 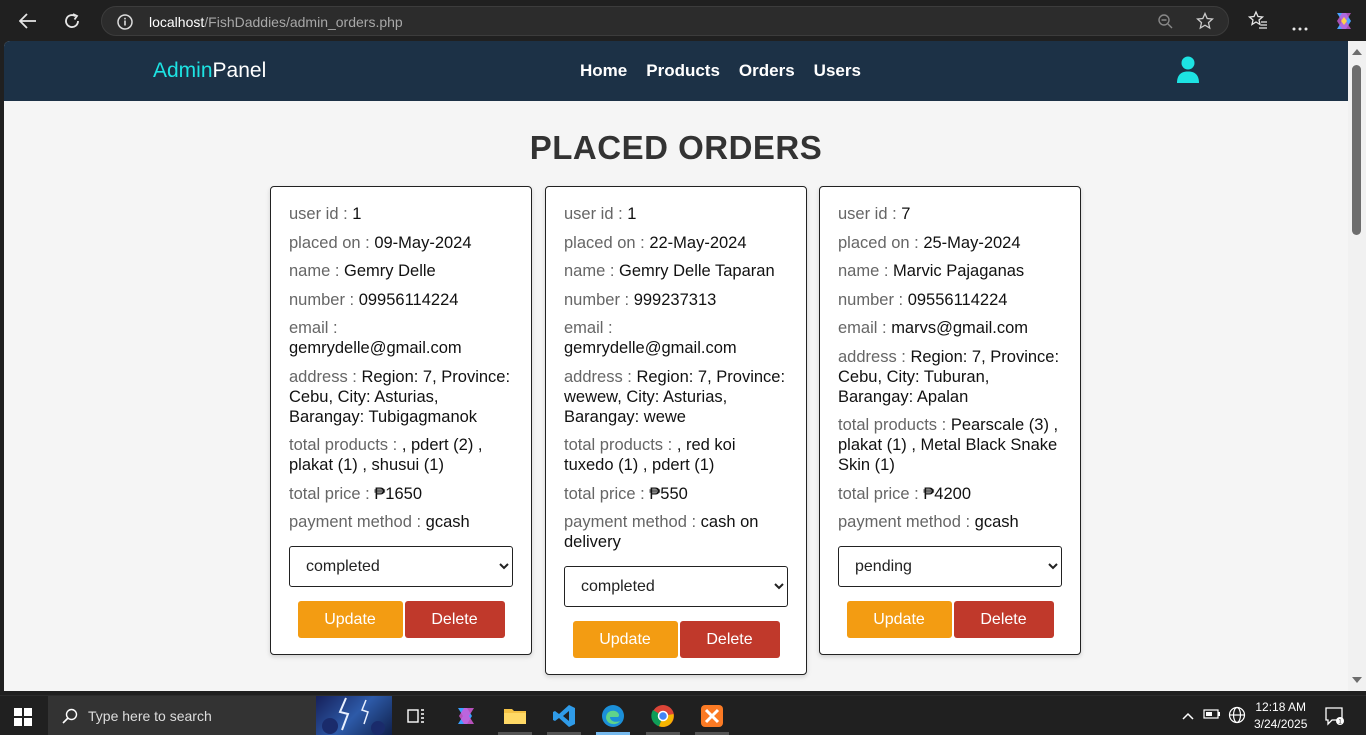 I want to click on page-title: PLACED ORDERS, so click(x=676, y=147).